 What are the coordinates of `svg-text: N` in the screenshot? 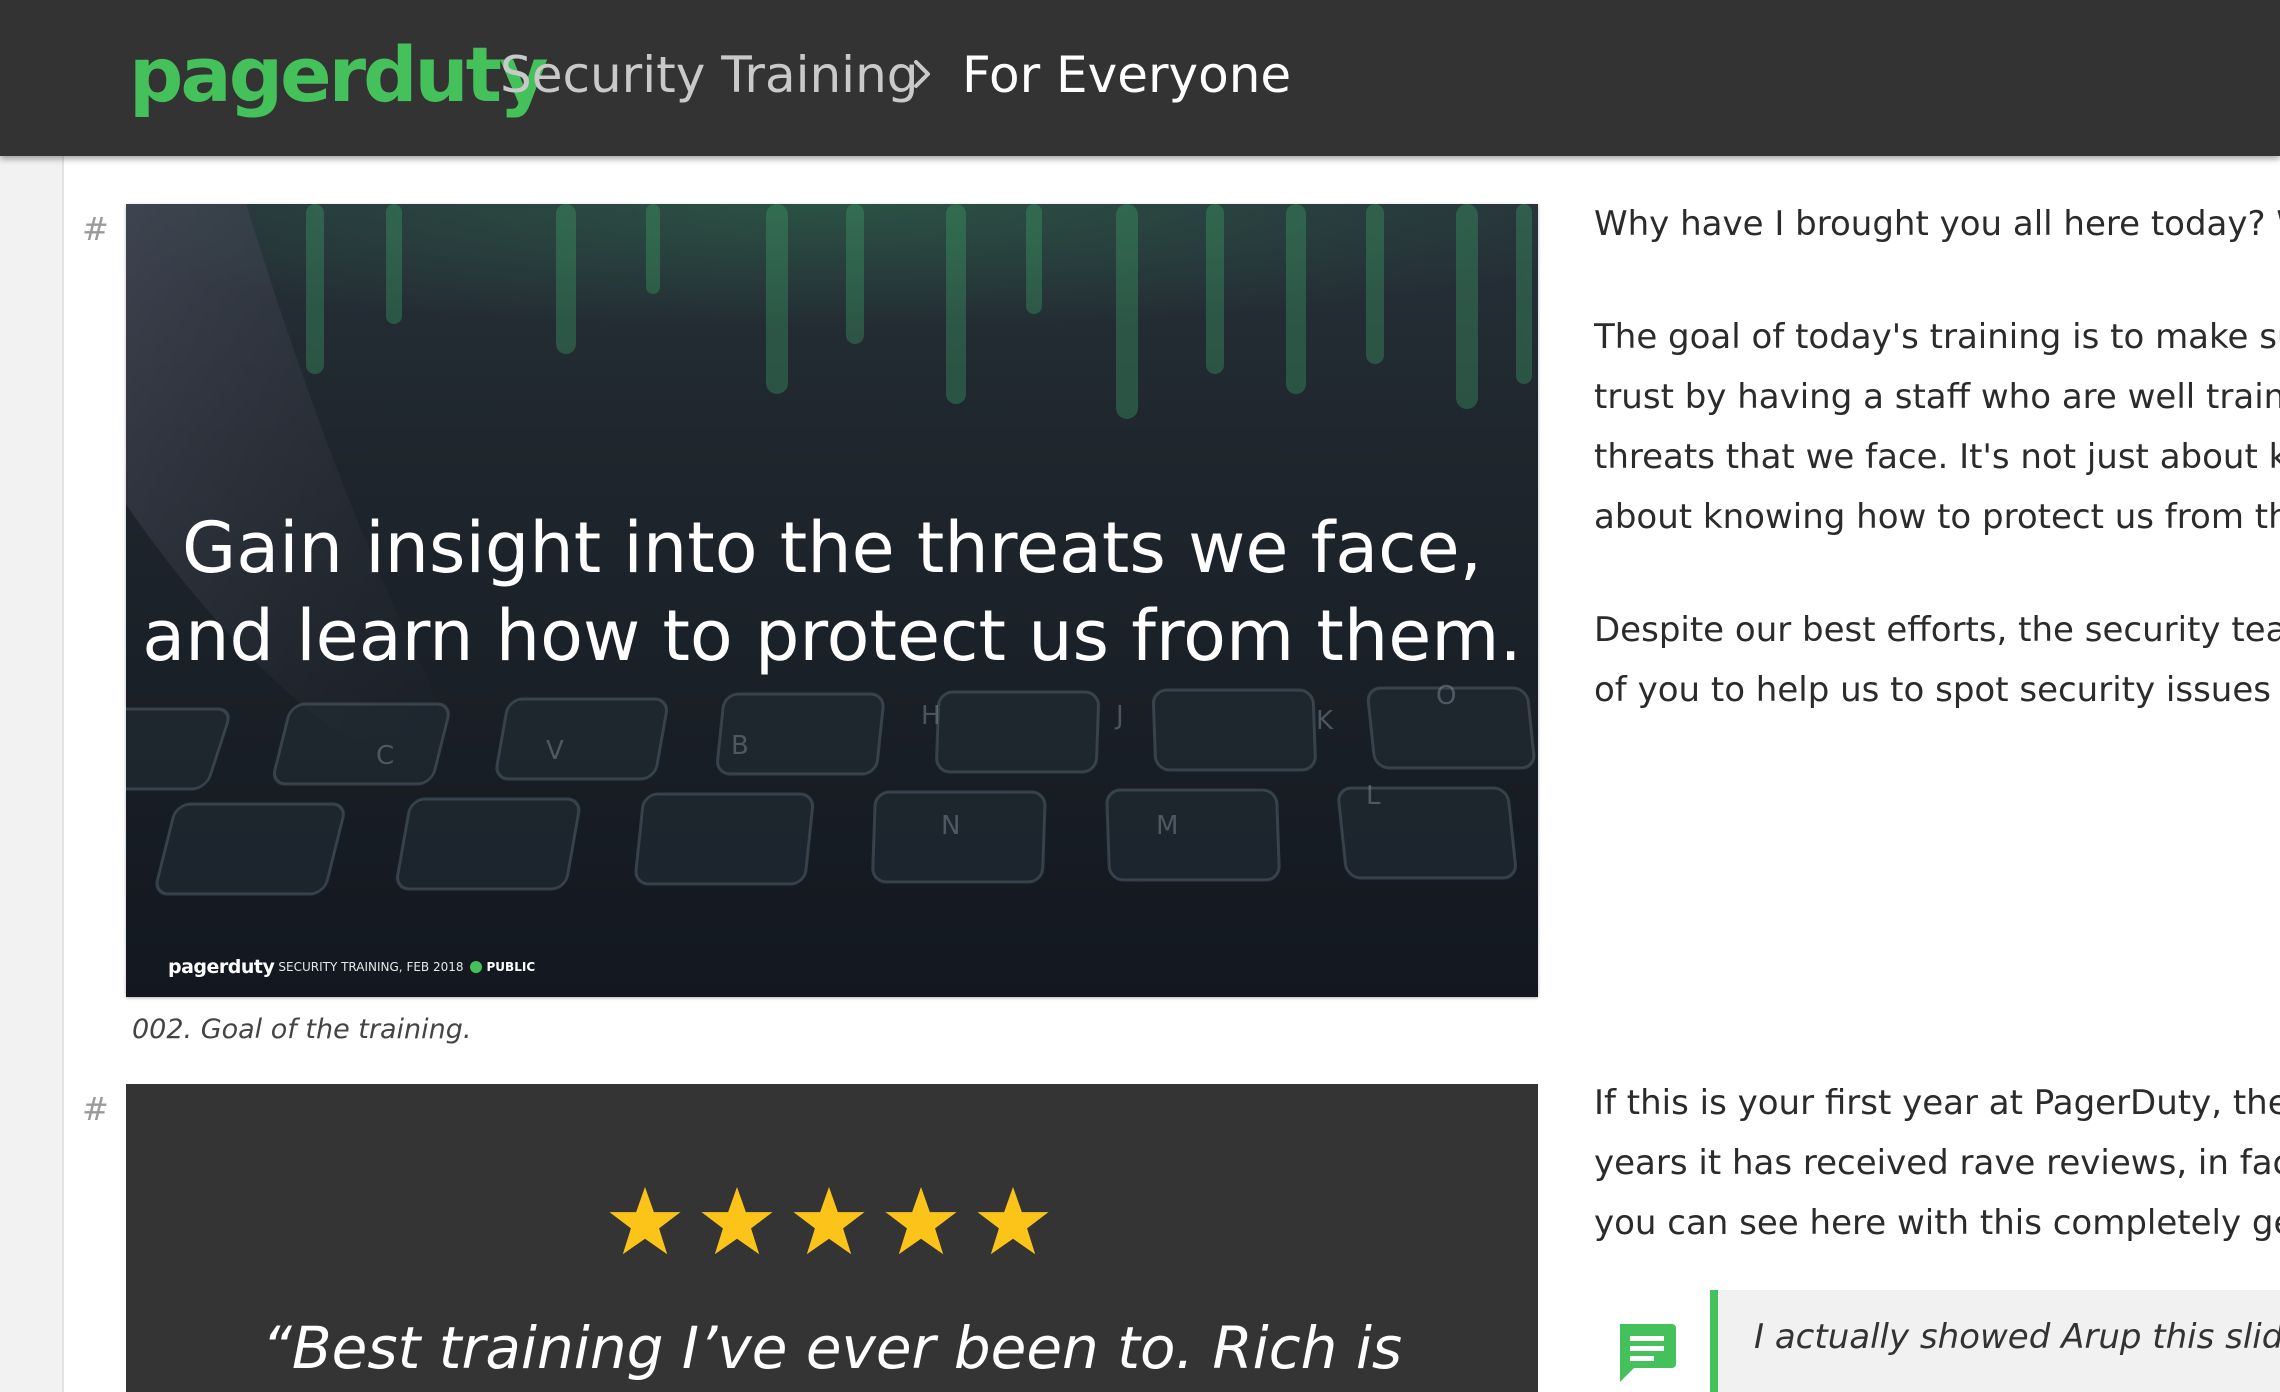 It's located at (950, 826).